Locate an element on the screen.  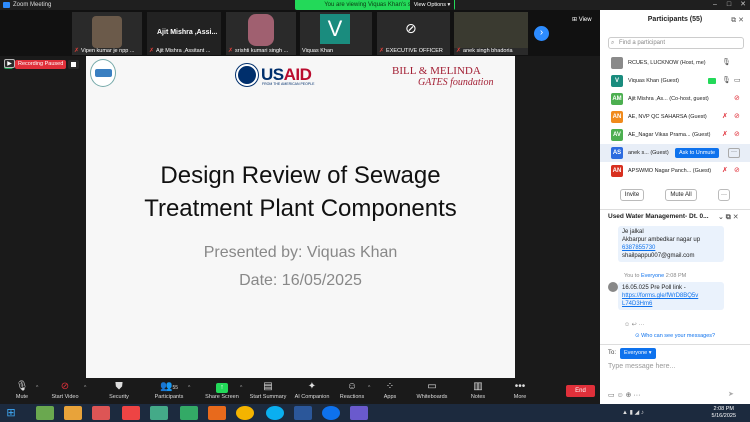
who-can-see-text: Who can see your messages? is located at coordinates (678, 336).